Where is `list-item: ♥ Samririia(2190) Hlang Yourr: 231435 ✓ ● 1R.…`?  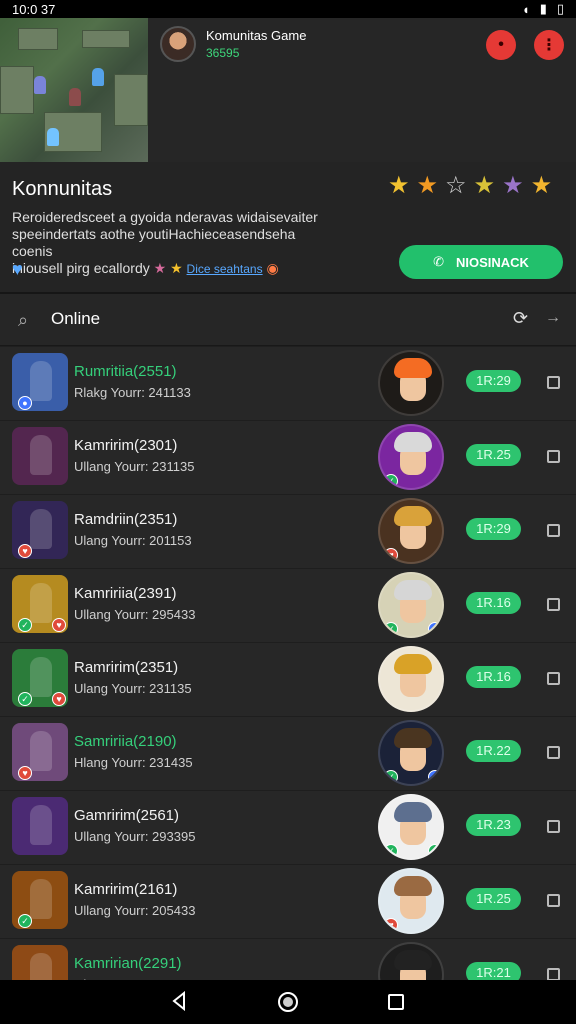 list-item: ♥ Samririia(2190) Hlang Yourr: 231435 ✓ ● 1R.… is located at coordinates (288, 754).